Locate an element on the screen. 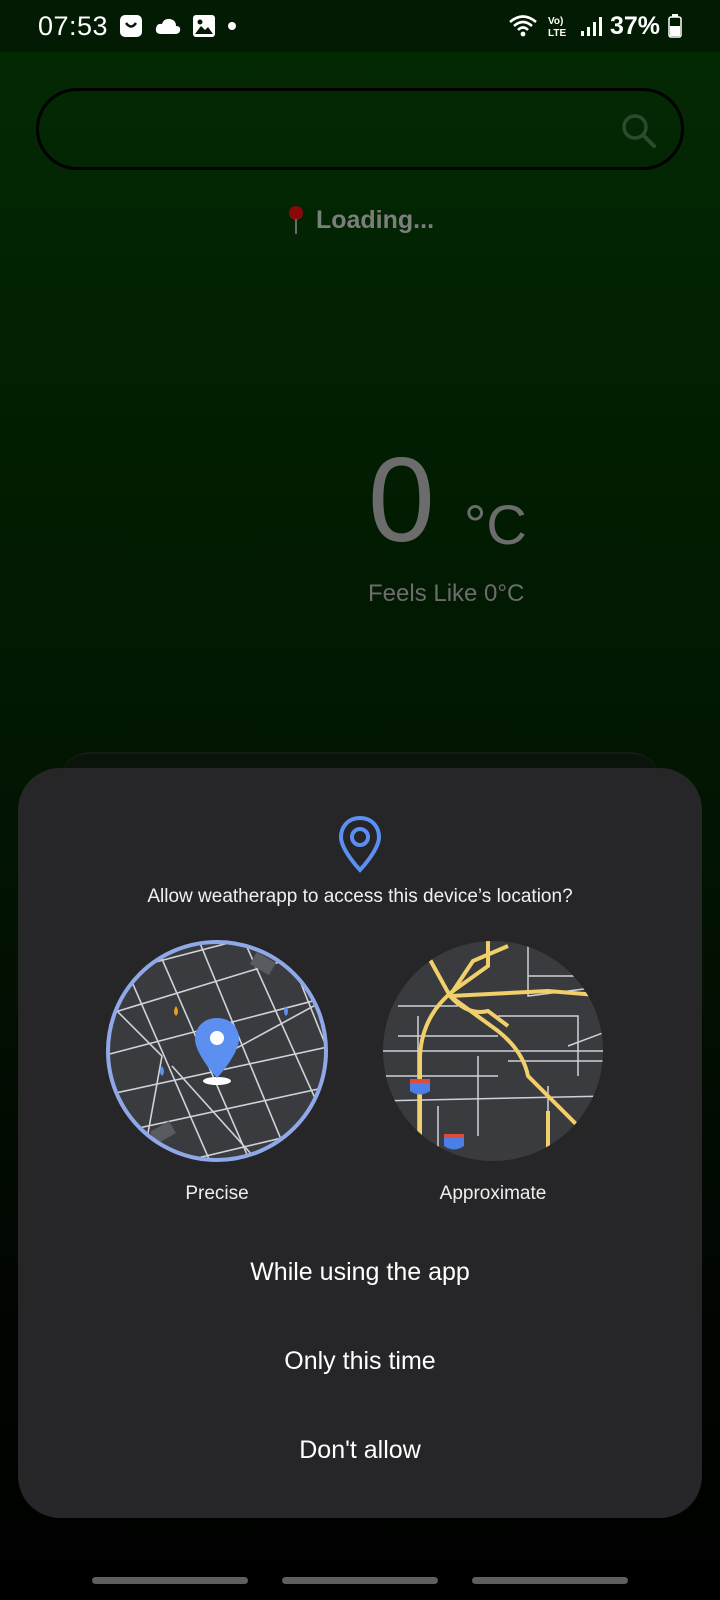  while-using-app-button: While using the app is located at coordinates (360, 1272).